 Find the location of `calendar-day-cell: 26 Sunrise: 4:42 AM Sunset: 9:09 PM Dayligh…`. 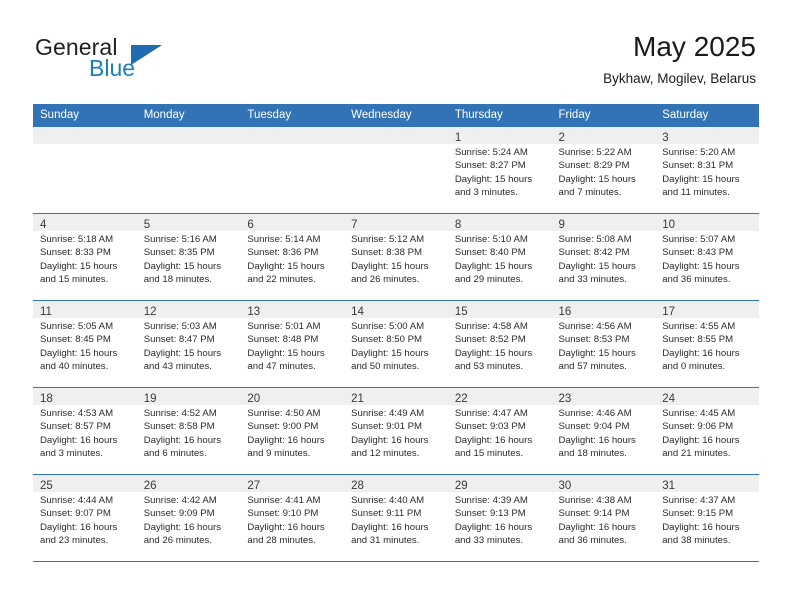

calendar-day-cell: 26 Sunrise: 4:42 AM Sunset: 9:09 PM Dayligh… is located at coordinates (188, 518).